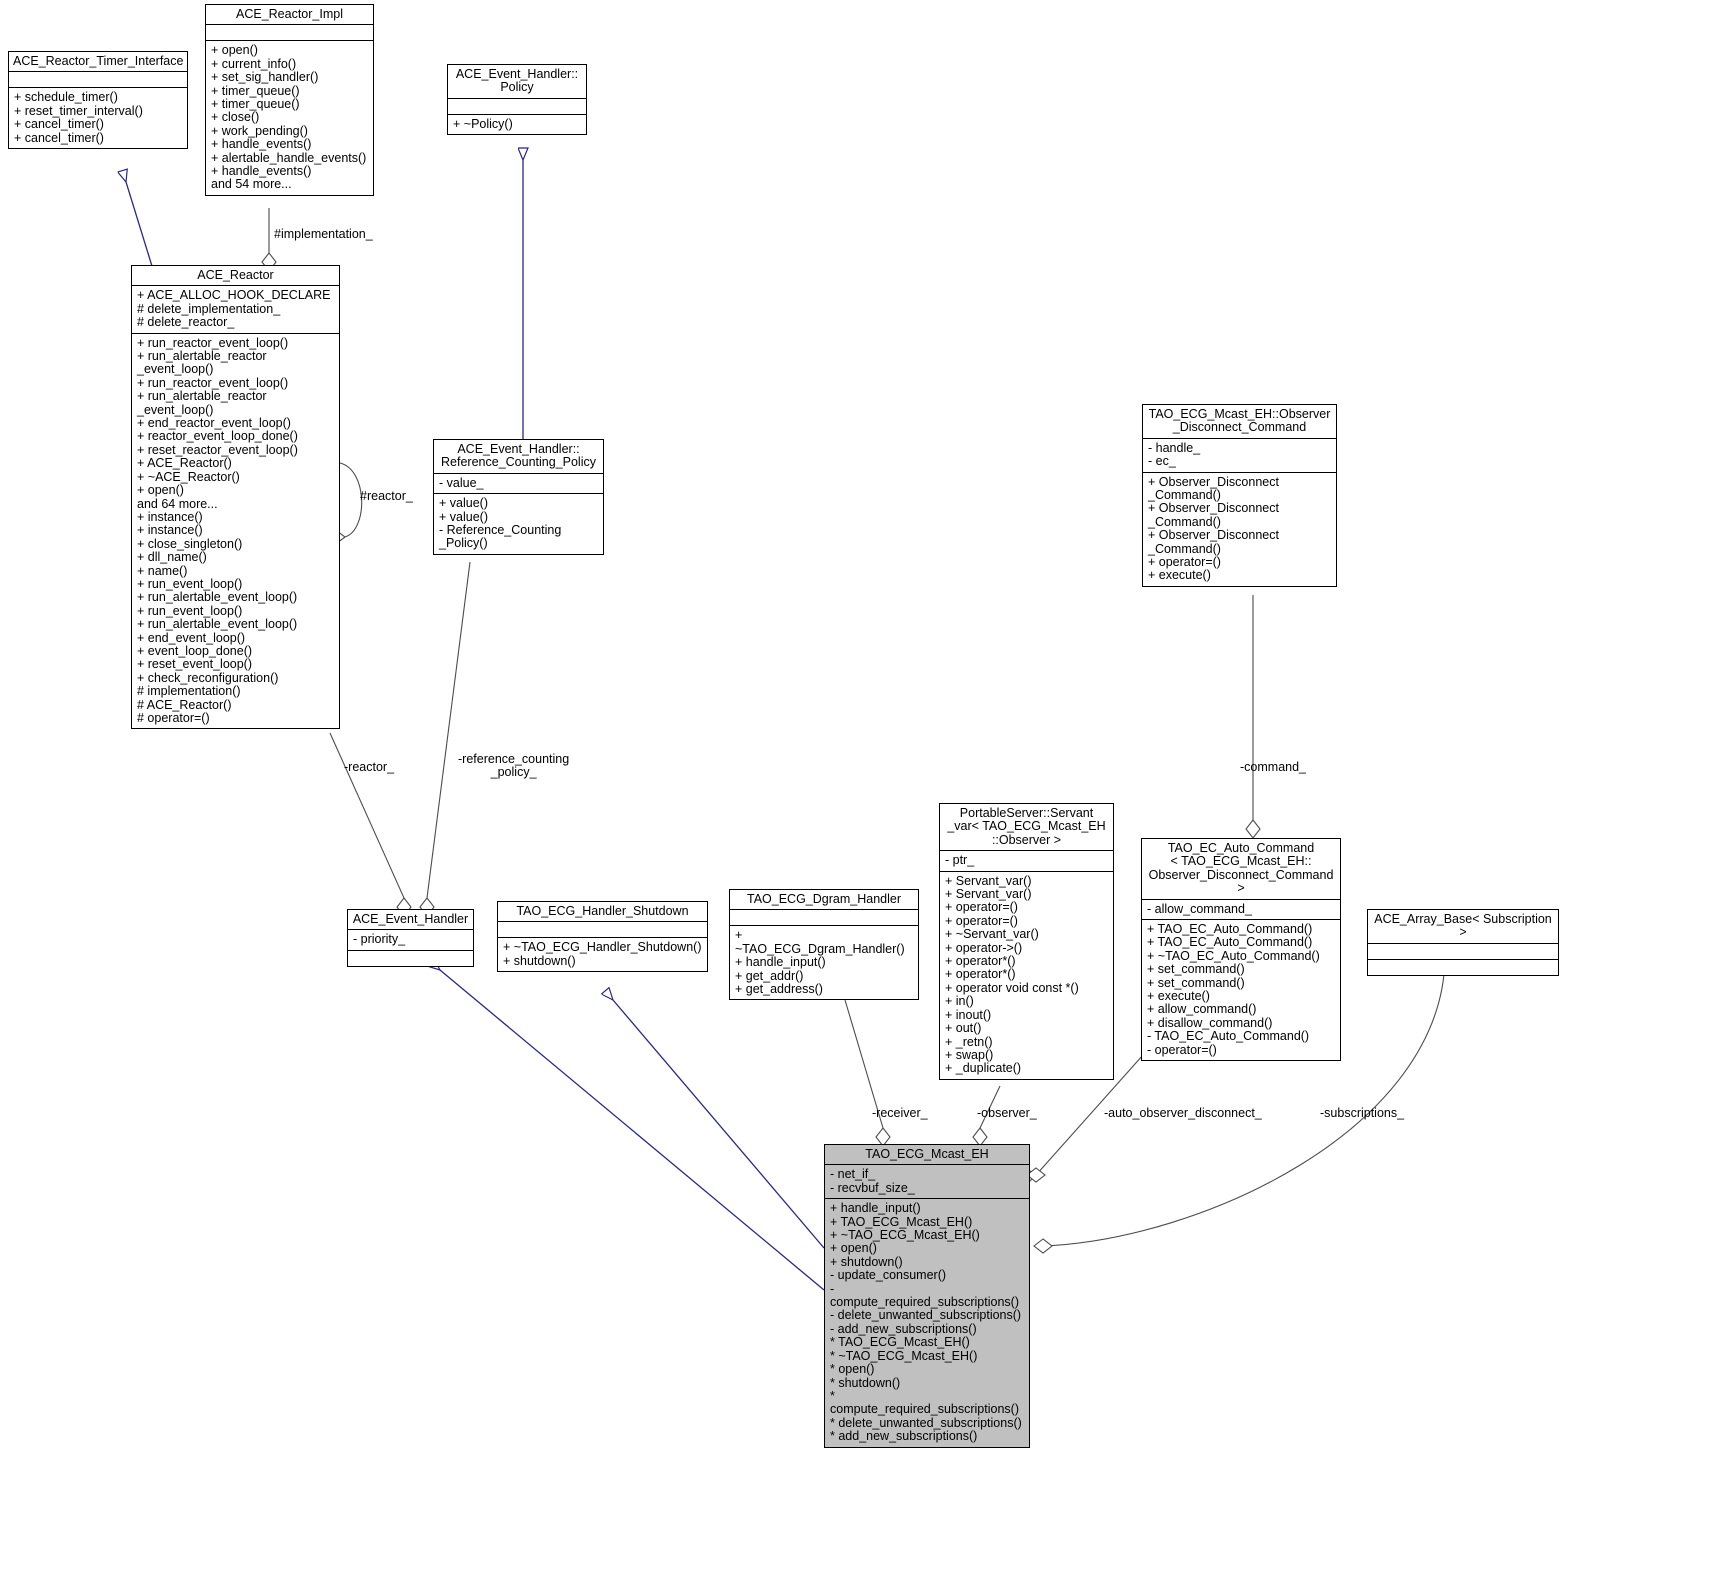 This screenshot has height=1581, width=1733. I want to click on class-title: ACE_Reactor_Impl, so click(289, 14).